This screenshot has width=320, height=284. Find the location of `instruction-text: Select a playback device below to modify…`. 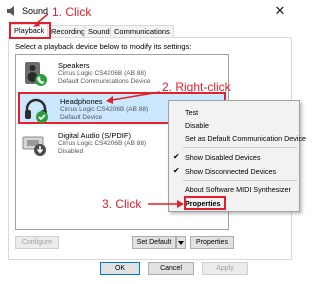

instruction-text: Select a playback device below to modify… is located at coordinates (103, 46).